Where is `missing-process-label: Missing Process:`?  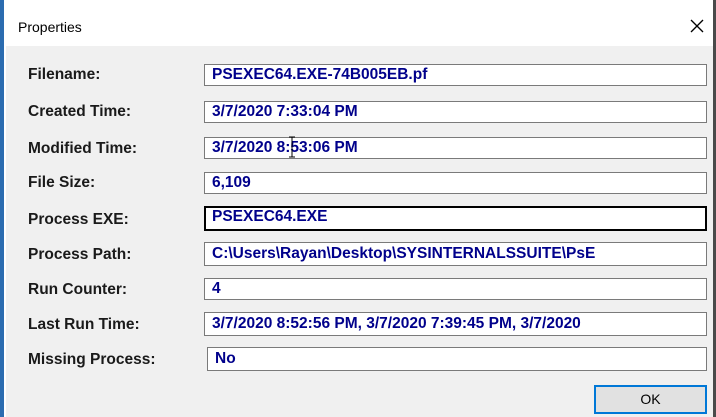
missing-process-label: Missing Process: is located at coordinates (92, 359).